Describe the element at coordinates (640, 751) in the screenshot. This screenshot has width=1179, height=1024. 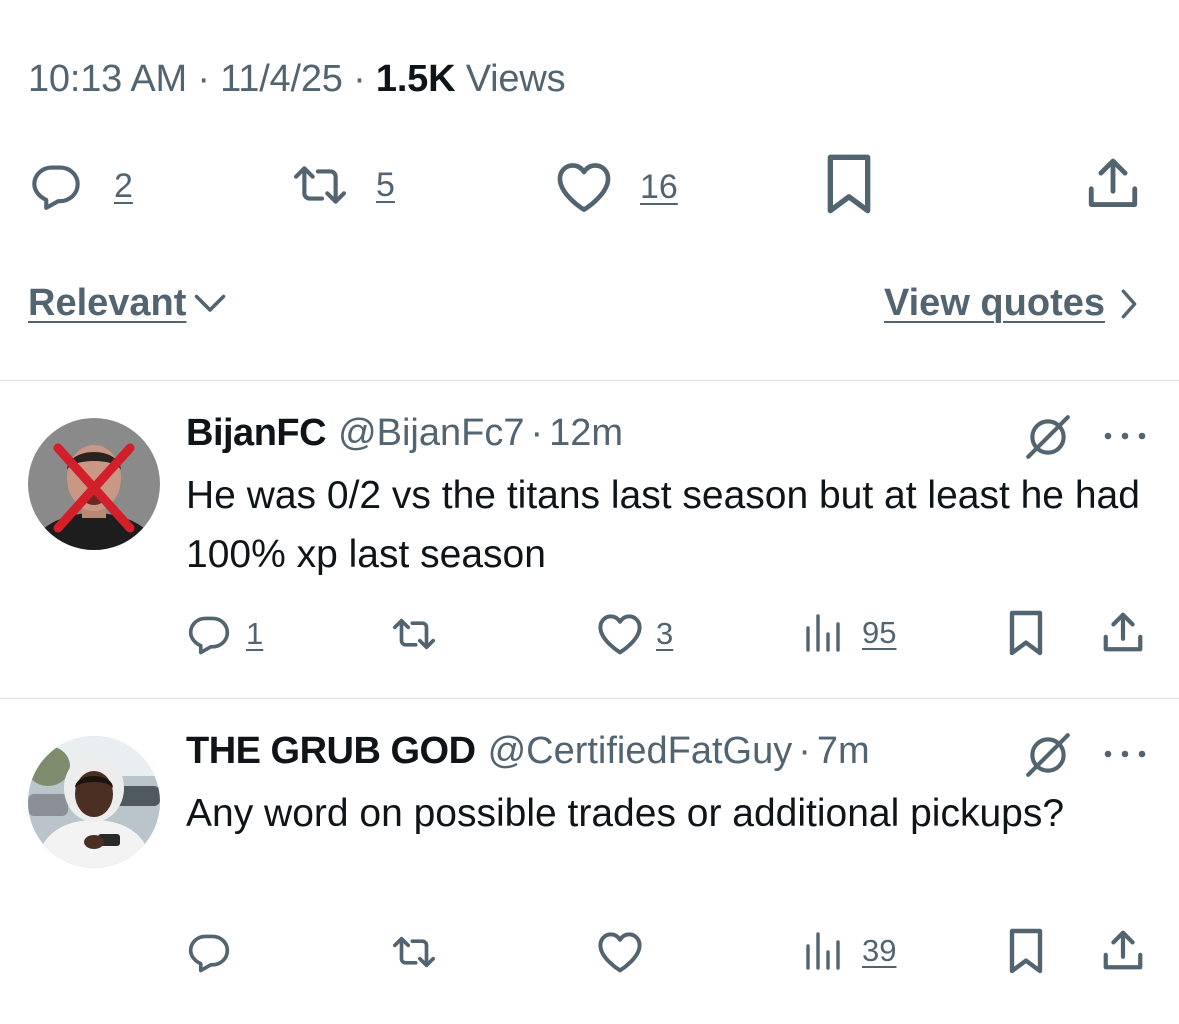
I see `user-handle: @CertifiedFatGuy` at that location.